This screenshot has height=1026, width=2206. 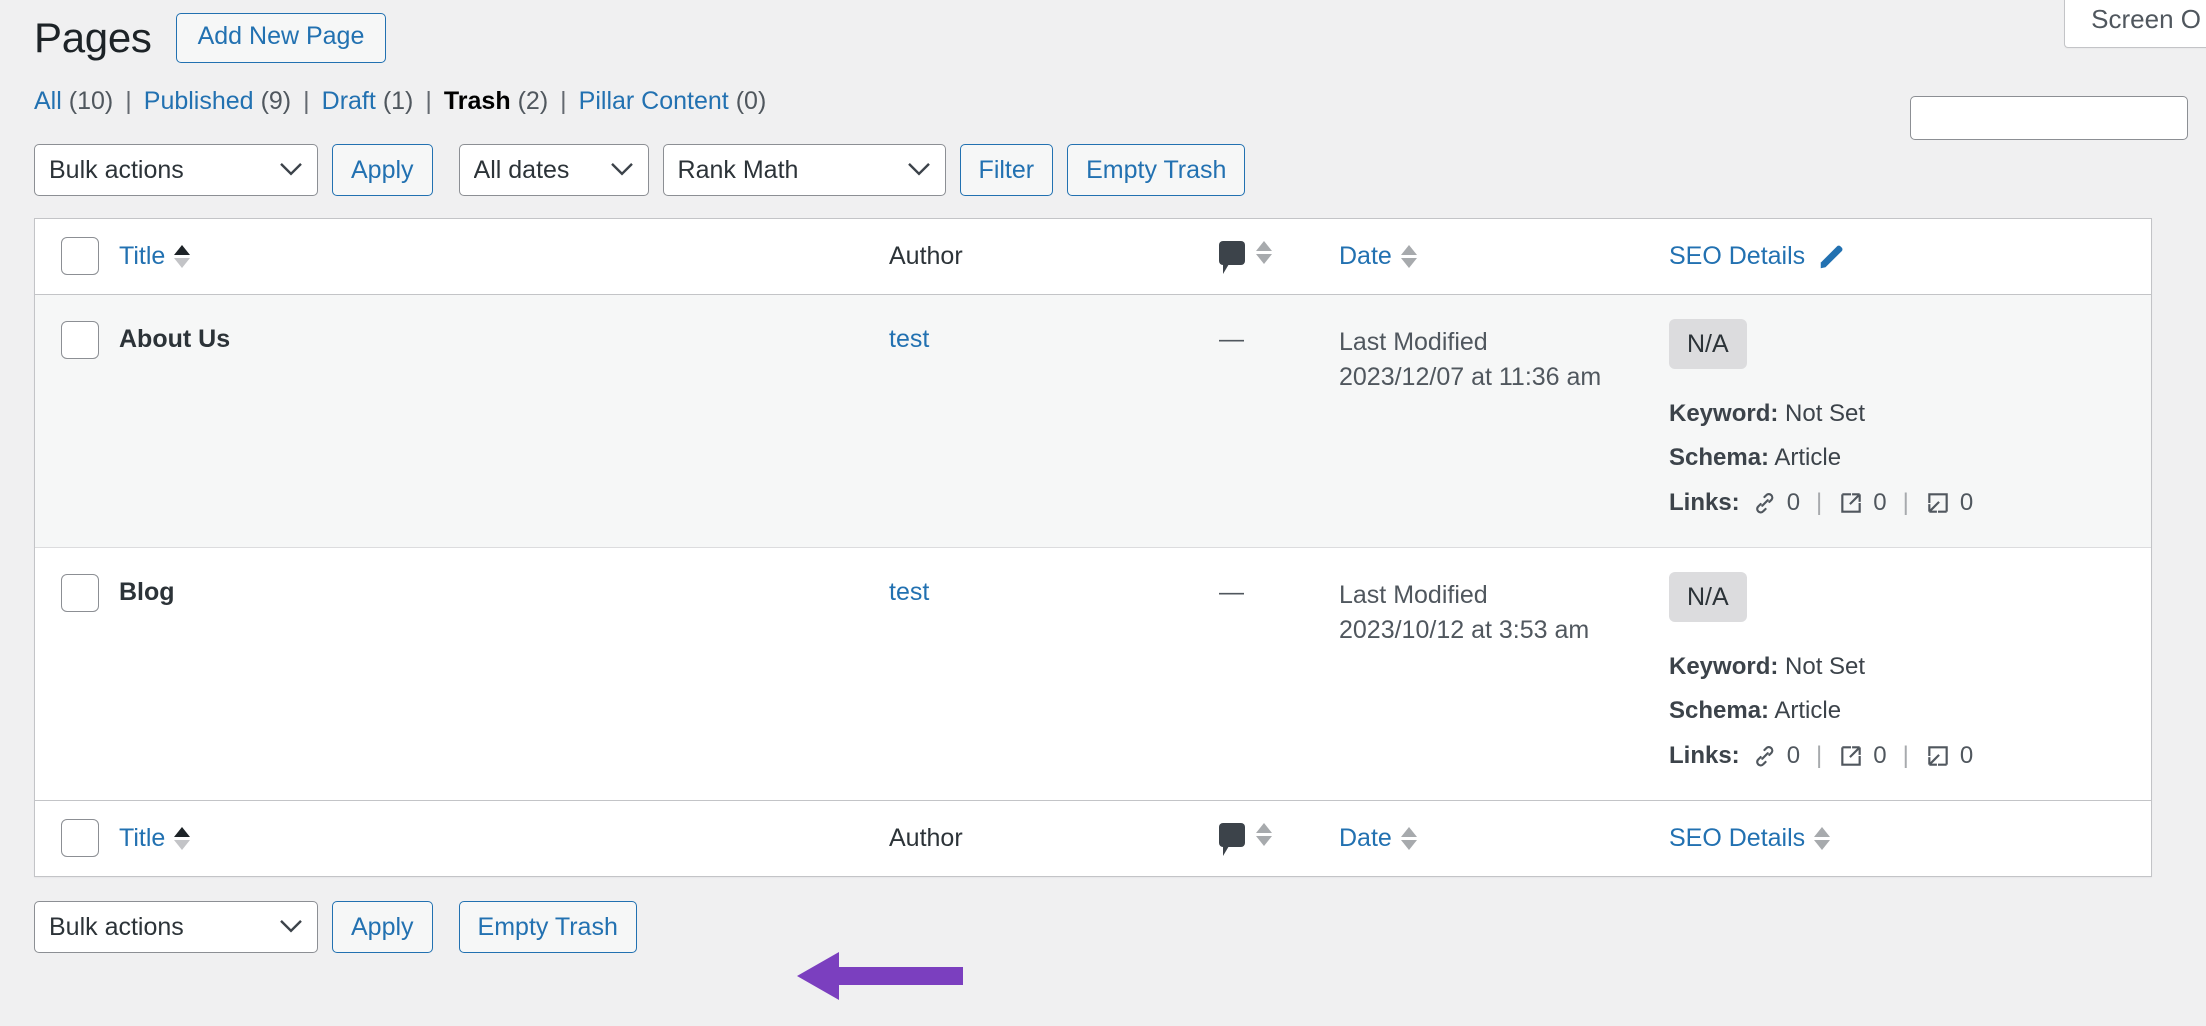 I want to click on screen-meta-links: Screen O, so click(x=2135, y=24).